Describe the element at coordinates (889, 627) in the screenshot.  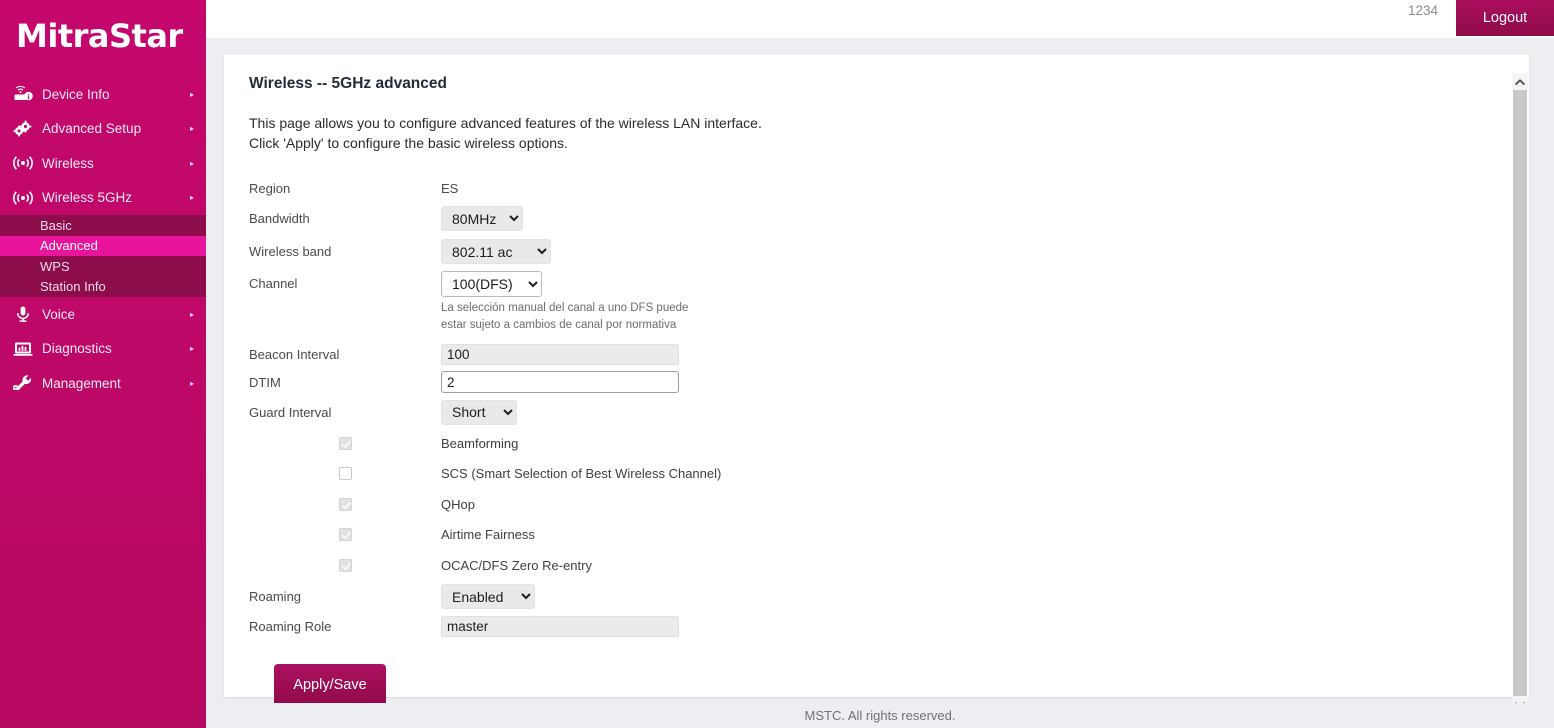
I see `roaming-role-row: Roaming Role` at that location.